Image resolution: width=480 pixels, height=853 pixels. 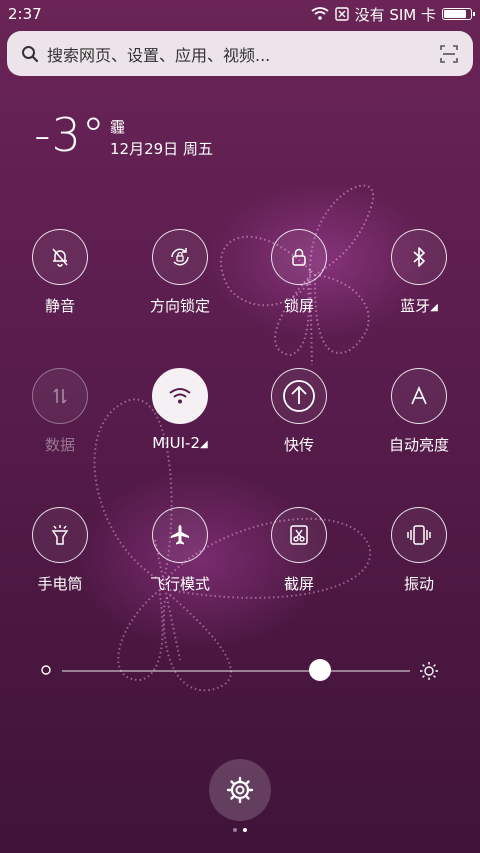 I want to click on toggle-vibrate-circle, so click(x=419, y=535).